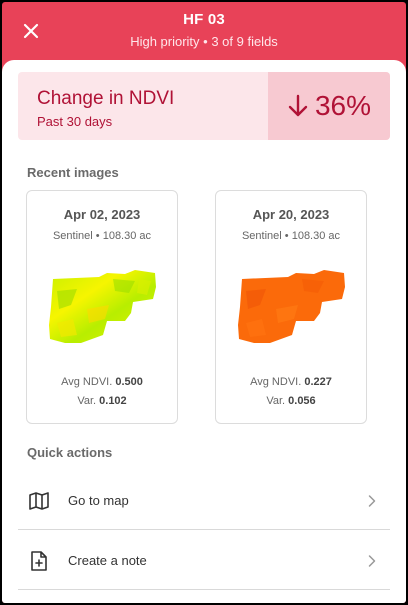 This screenshot has width=408, height=605. I want to click on image-date: Apr 20, 2023, so click(291, 214).